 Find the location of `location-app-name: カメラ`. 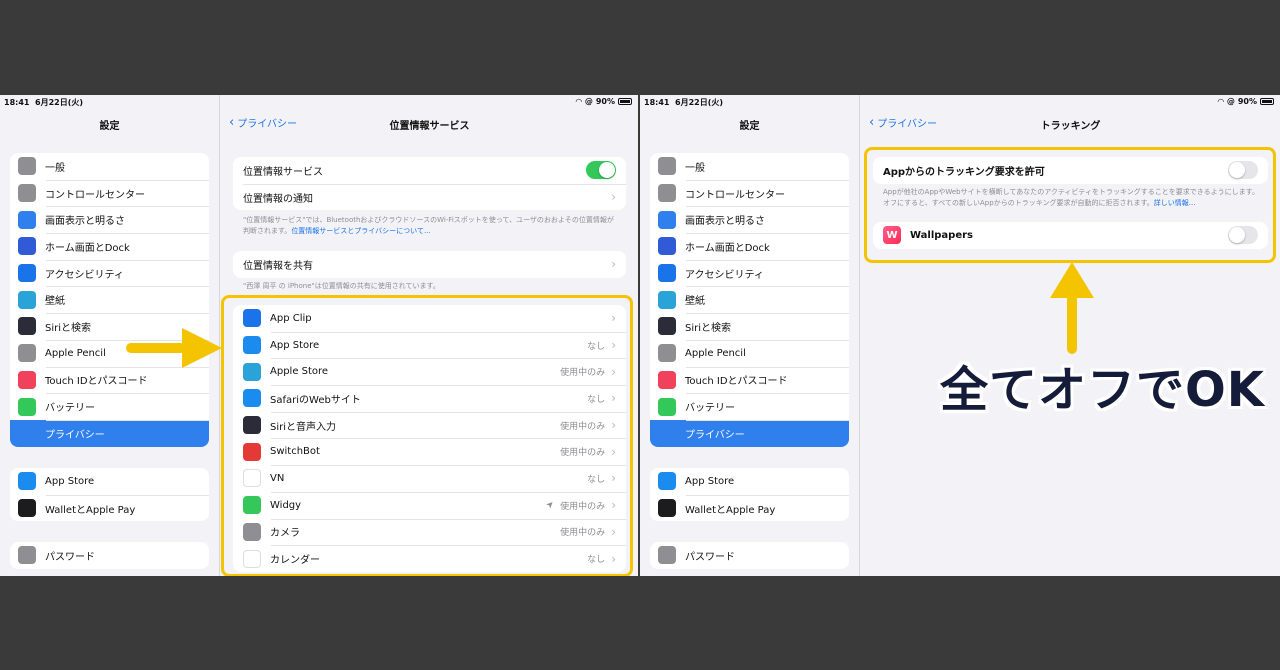

location-app-name: カメラ is located at coordinates (285, 534).